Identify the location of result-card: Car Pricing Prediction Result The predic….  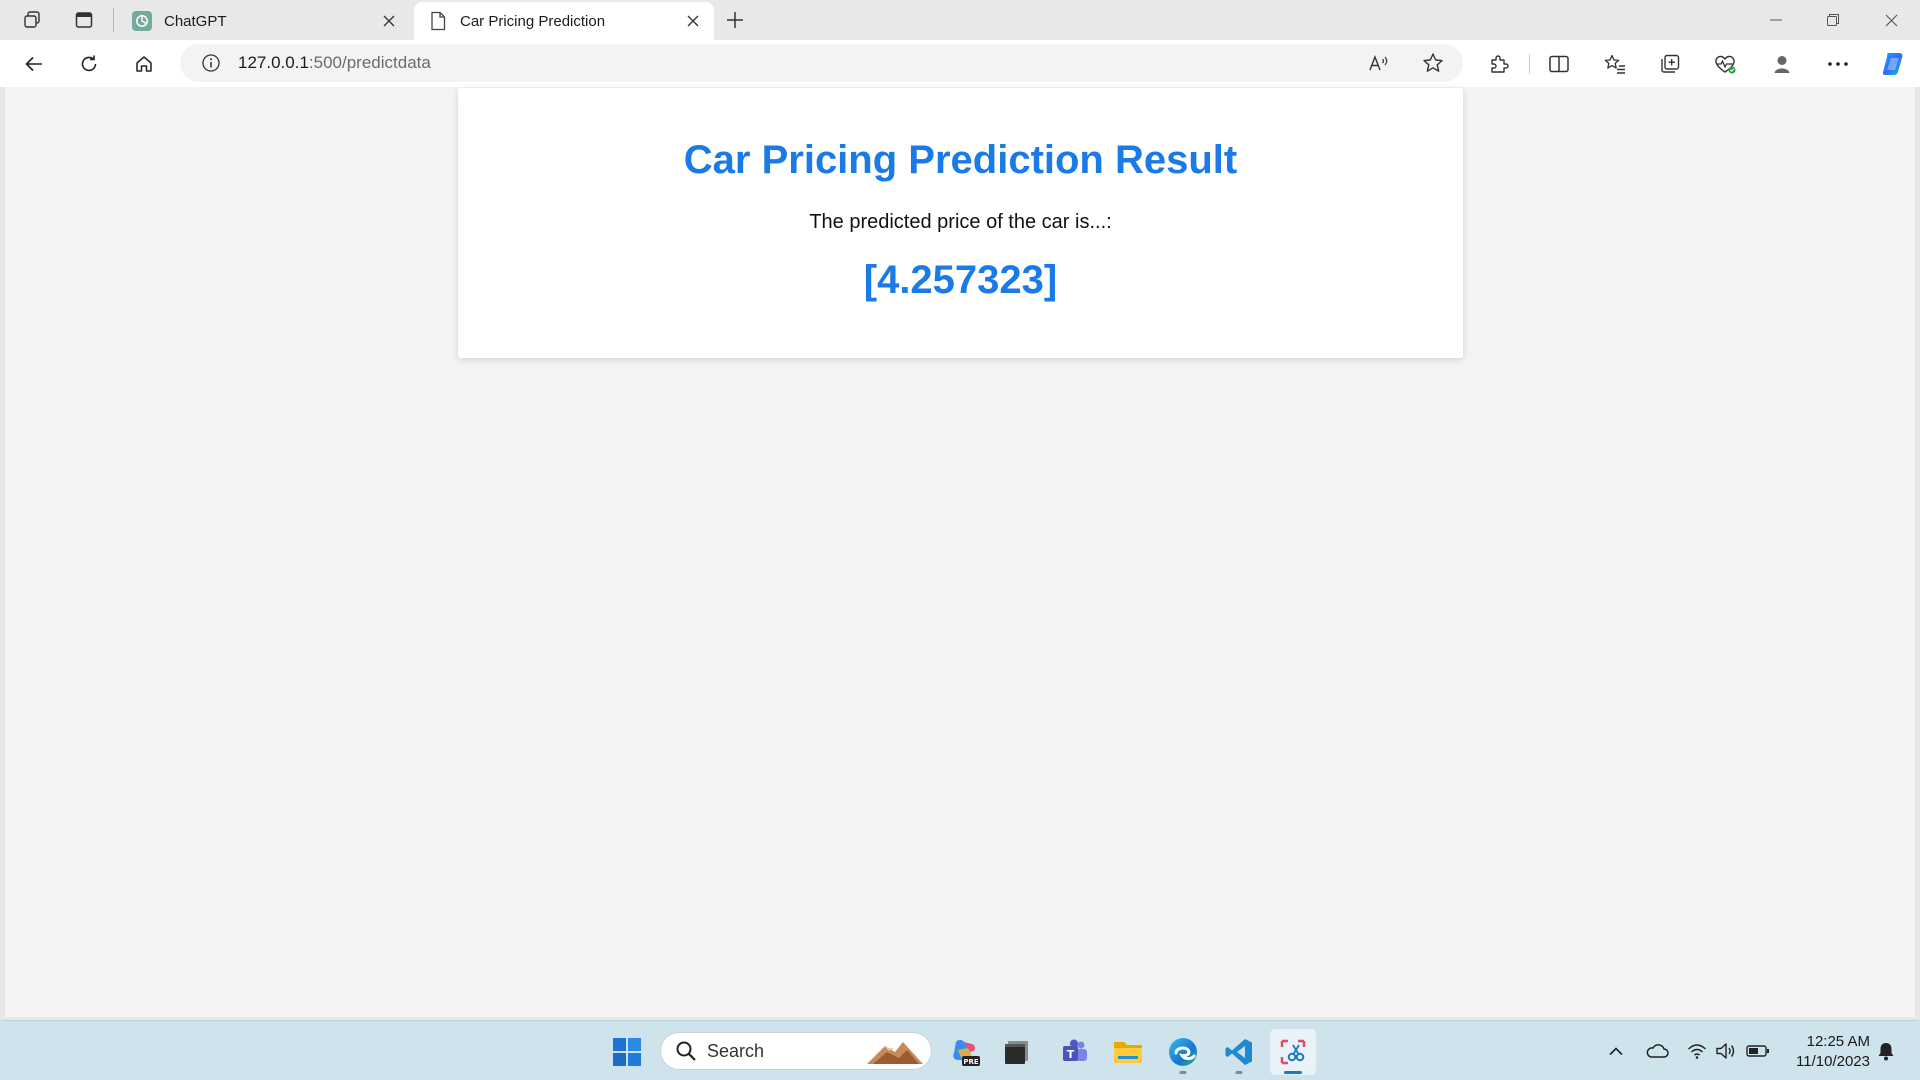
(960, 223).